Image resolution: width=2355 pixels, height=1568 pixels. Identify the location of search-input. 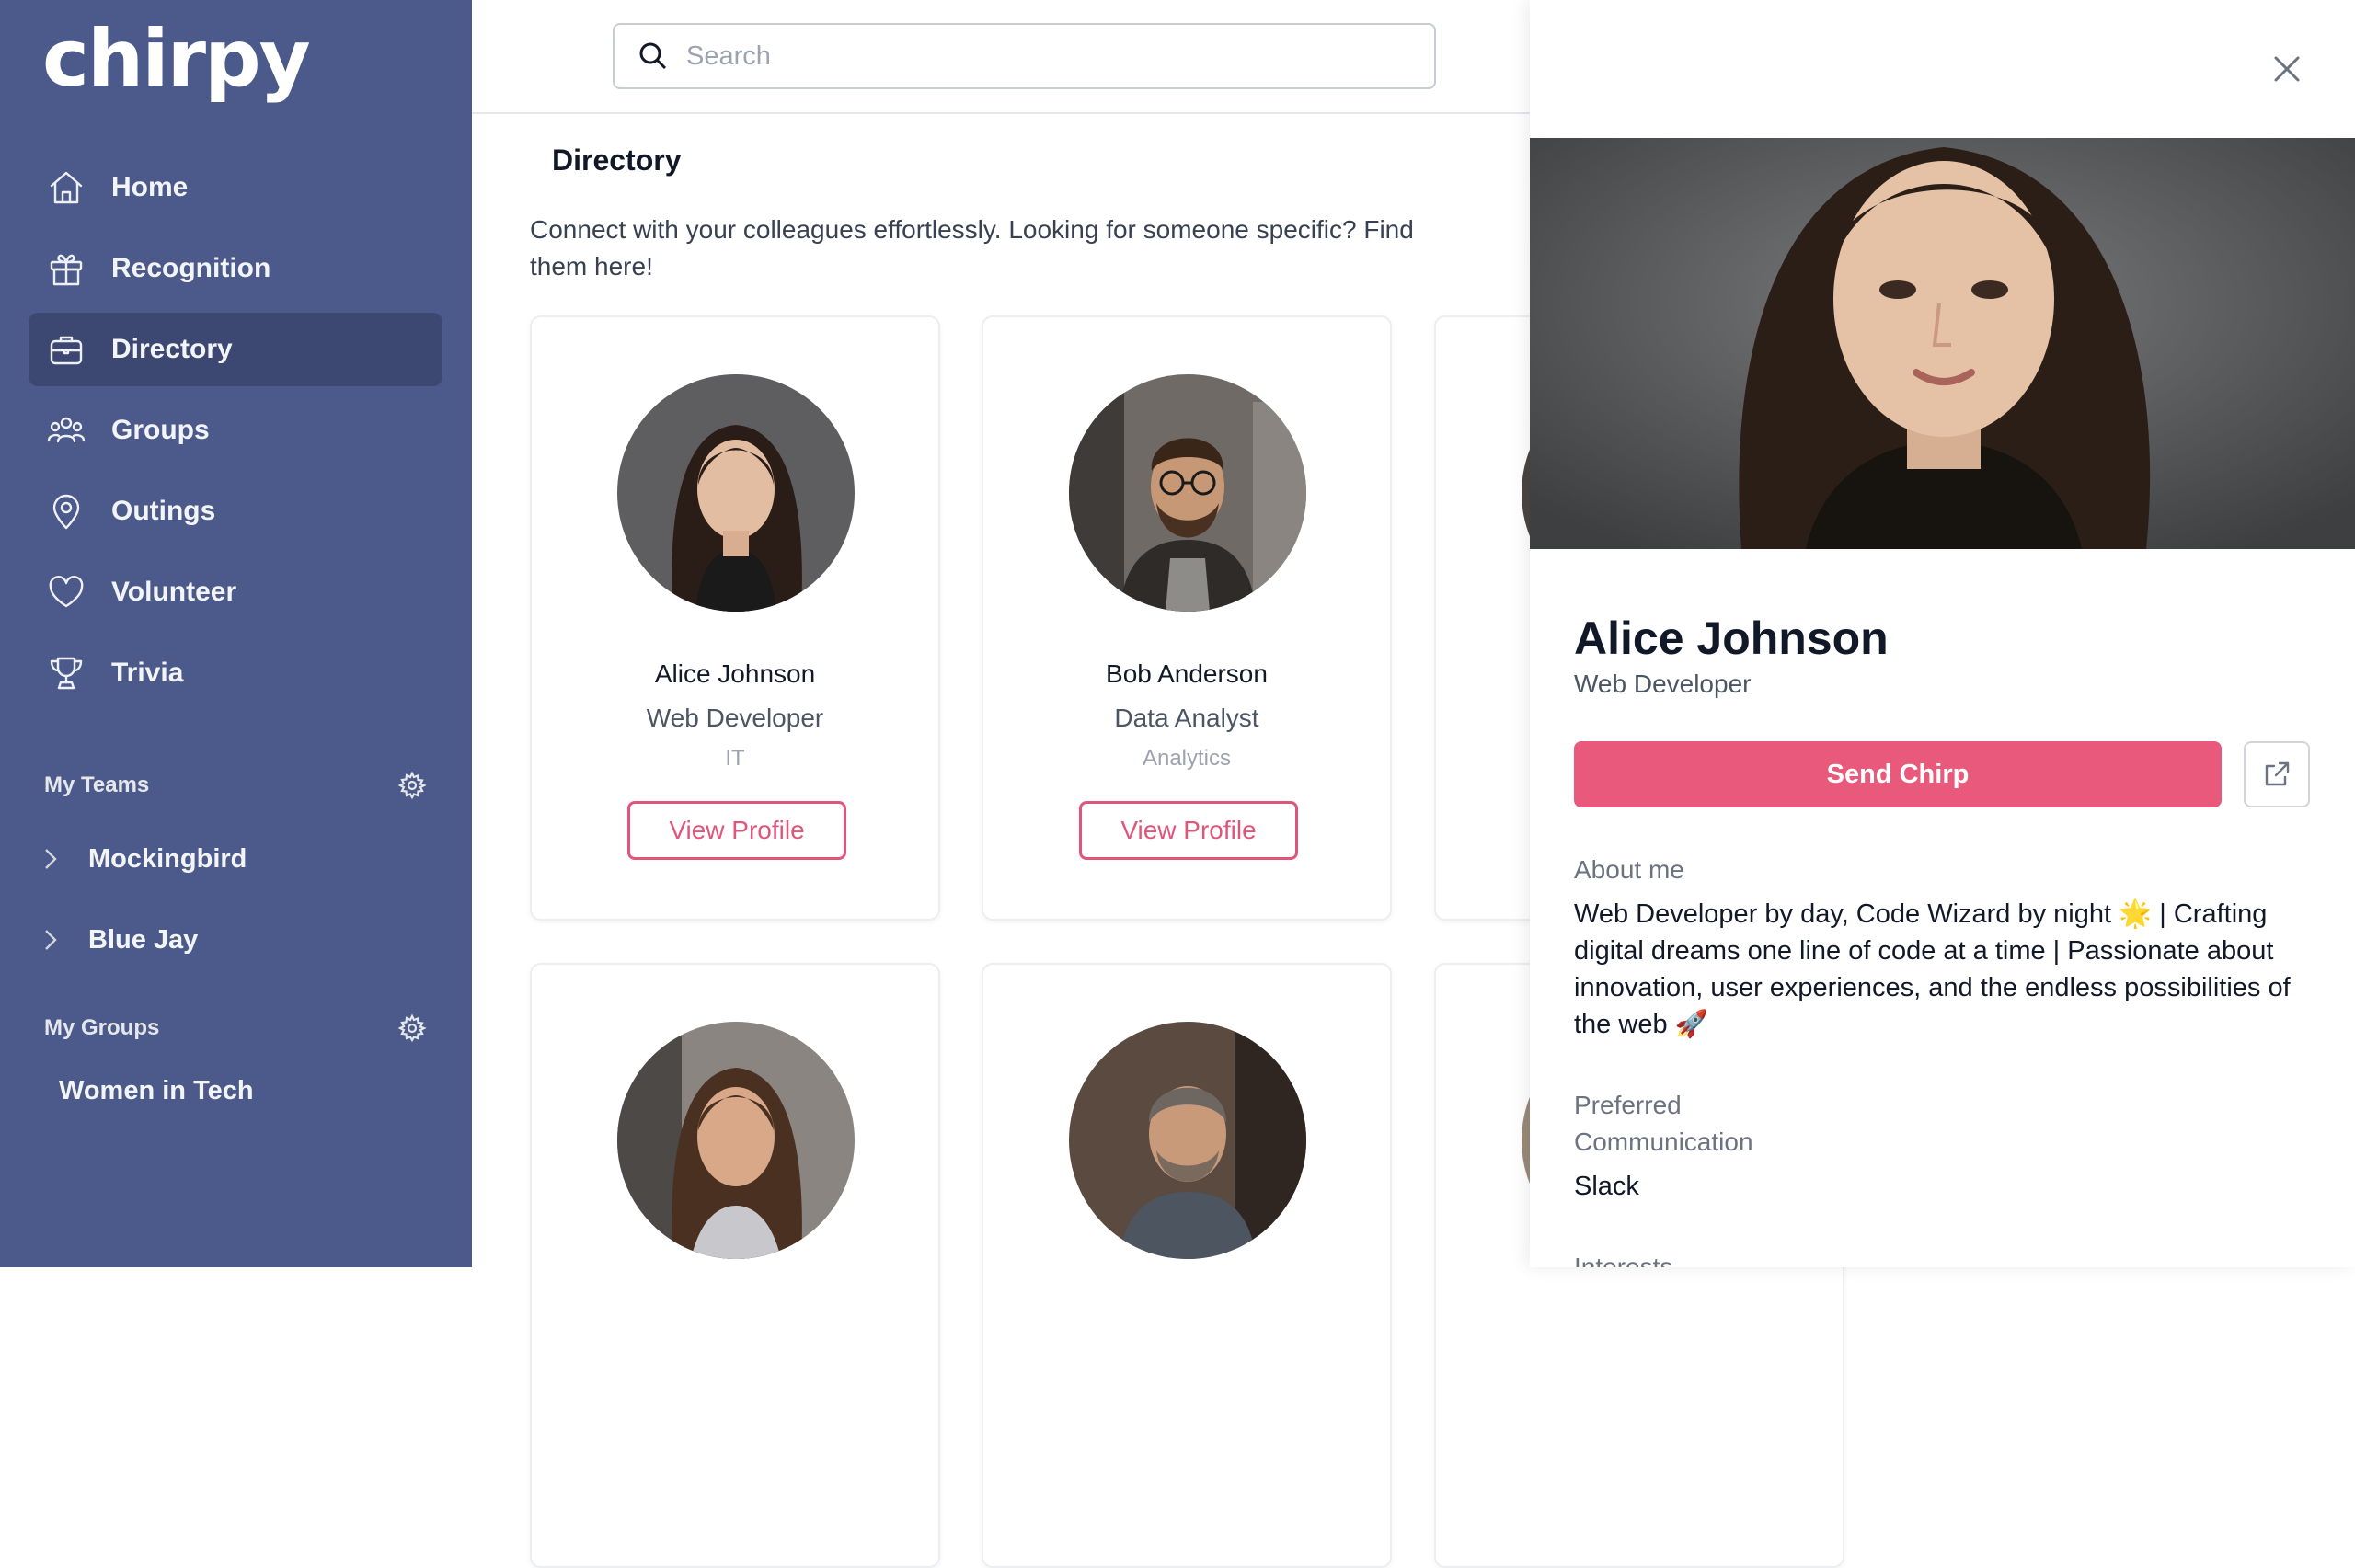
(1045, 56).